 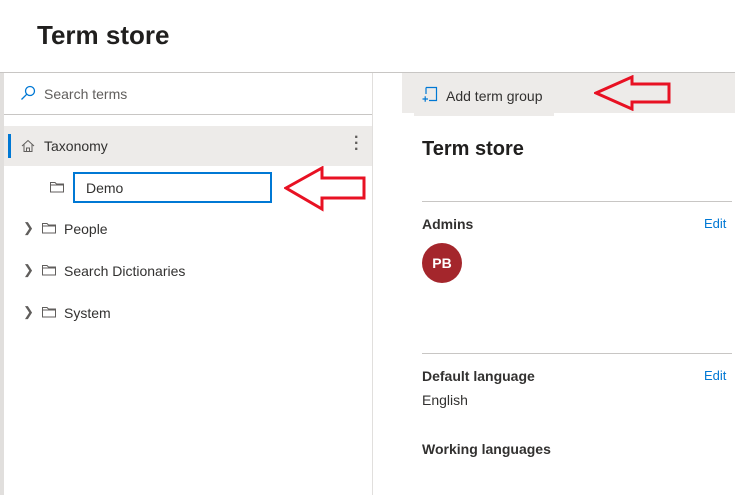 I want to click on more-options-icon: · · ·, so click(x=356, y=144).